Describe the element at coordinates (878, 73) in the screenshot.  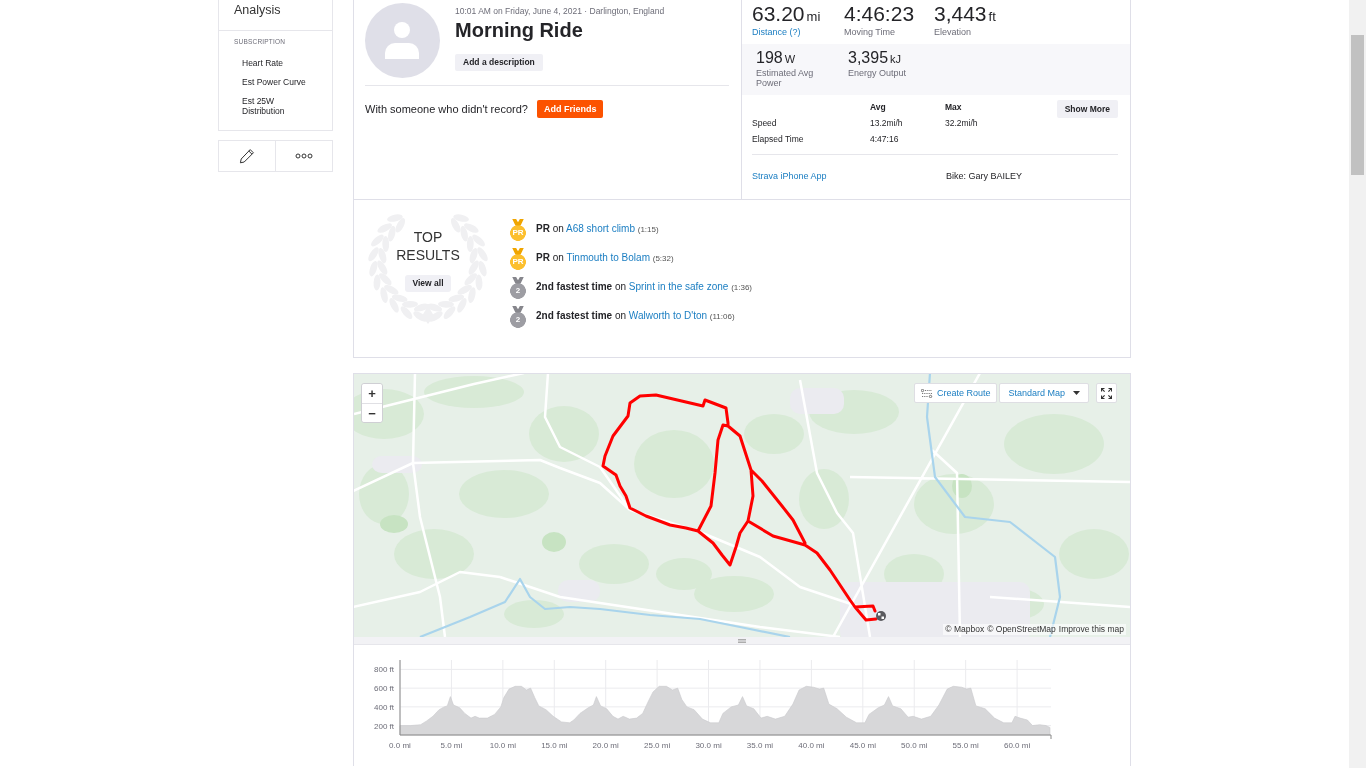
I see `stat-label: Energy Output` at that location.